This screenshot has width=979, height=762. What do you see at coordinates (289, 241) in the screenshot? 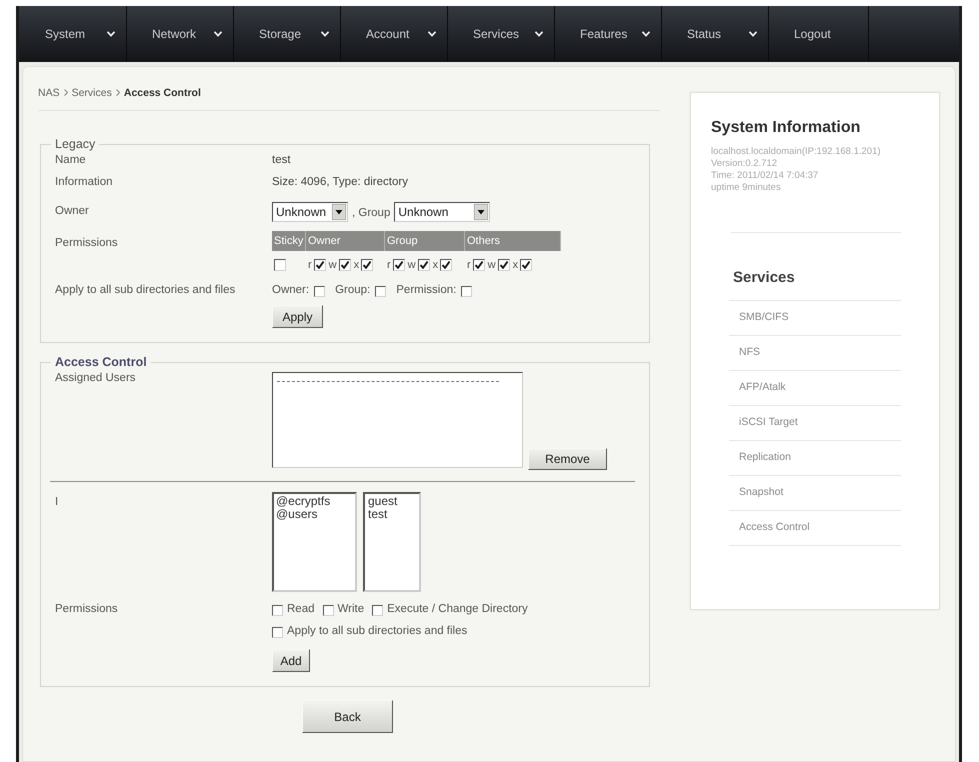
I see `column-header: Sticky` at bounding box center [289, 241].